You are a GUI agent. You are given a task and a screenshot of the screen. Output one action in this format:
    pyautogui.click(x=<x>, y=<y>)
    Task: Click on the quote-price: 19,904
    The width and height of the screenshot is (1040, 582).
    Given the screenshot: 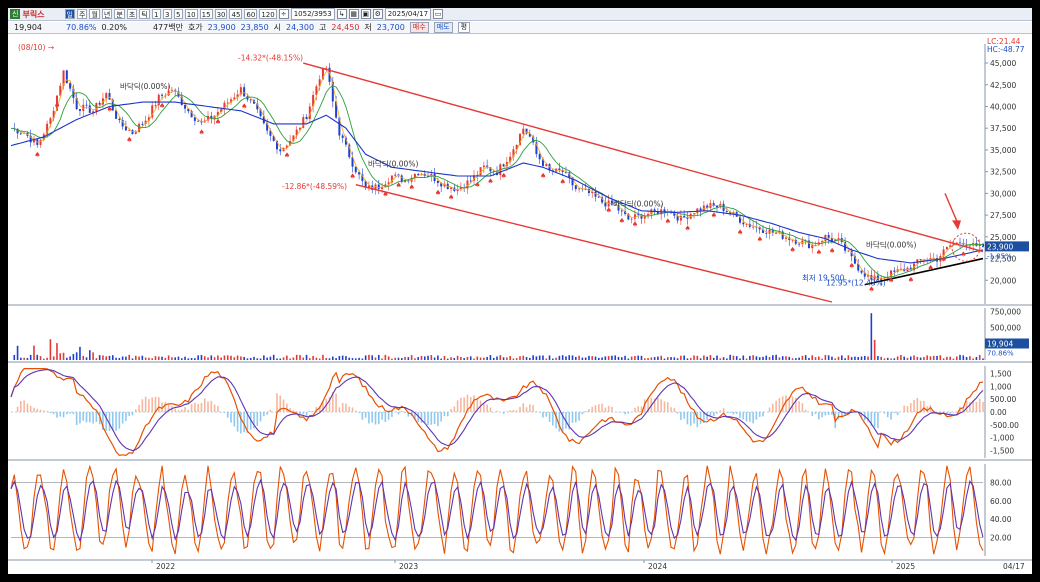 What is the action you would take?
    pyautogui.click(x=28, y=27)
    